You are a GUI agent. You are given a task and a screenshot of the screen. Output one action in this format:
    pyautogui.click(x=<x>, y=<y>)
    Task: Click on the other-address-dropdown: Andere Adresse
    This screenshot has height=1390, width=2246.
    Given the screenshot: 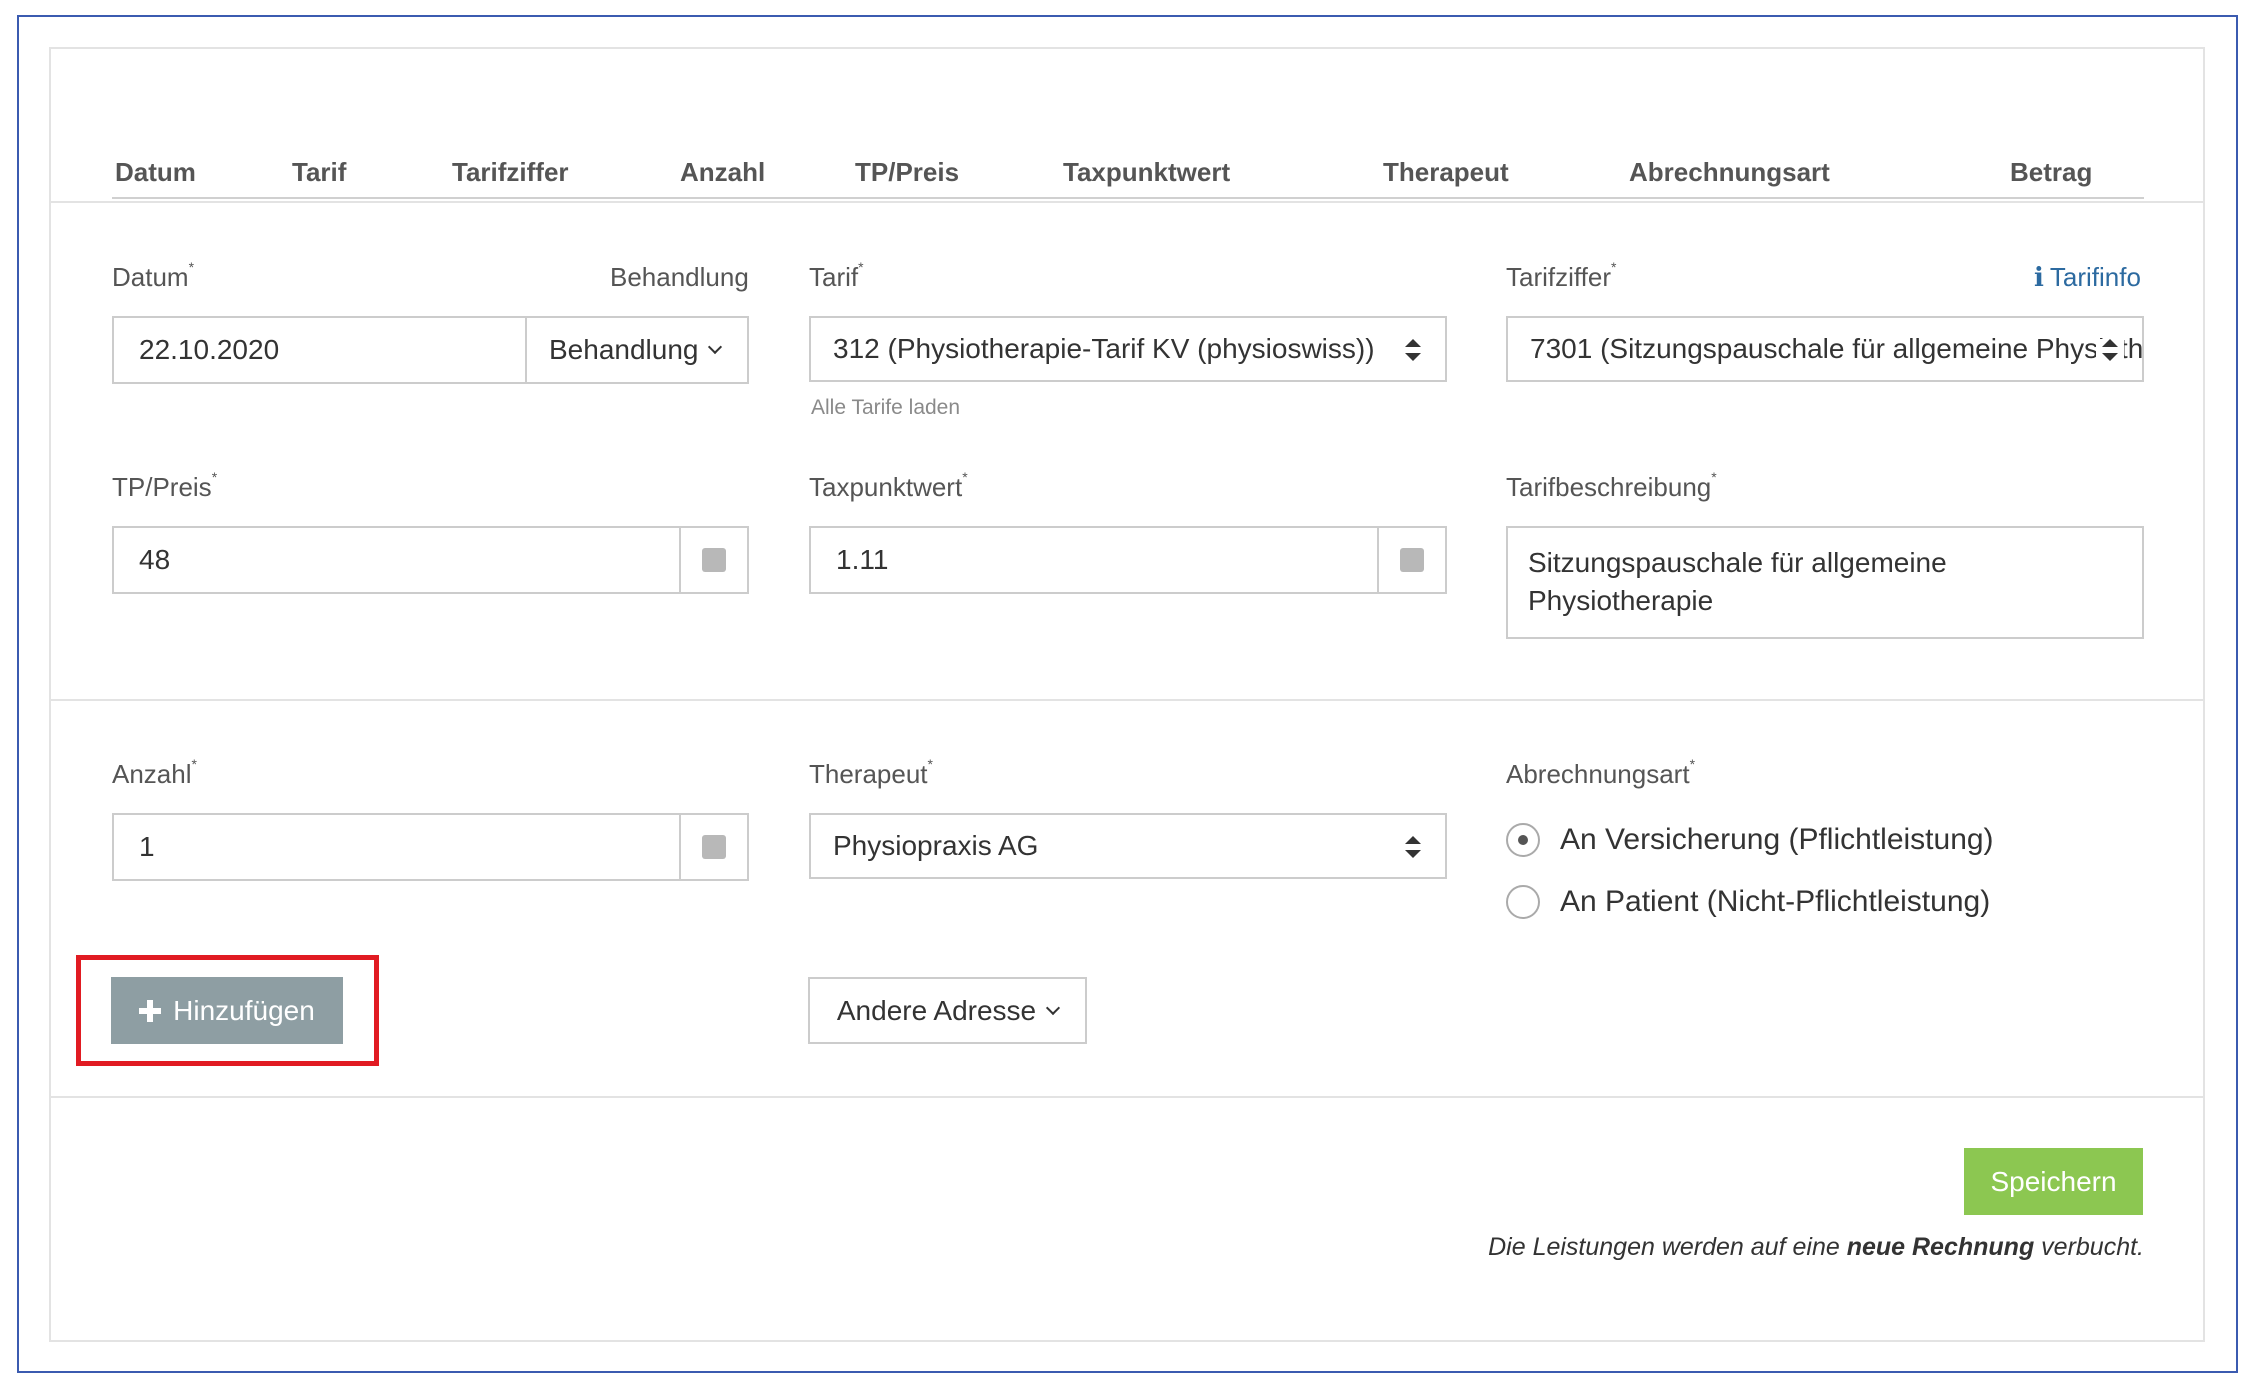 What is the action you would take?
    pyautogui.click(x=947, y=1010)
    